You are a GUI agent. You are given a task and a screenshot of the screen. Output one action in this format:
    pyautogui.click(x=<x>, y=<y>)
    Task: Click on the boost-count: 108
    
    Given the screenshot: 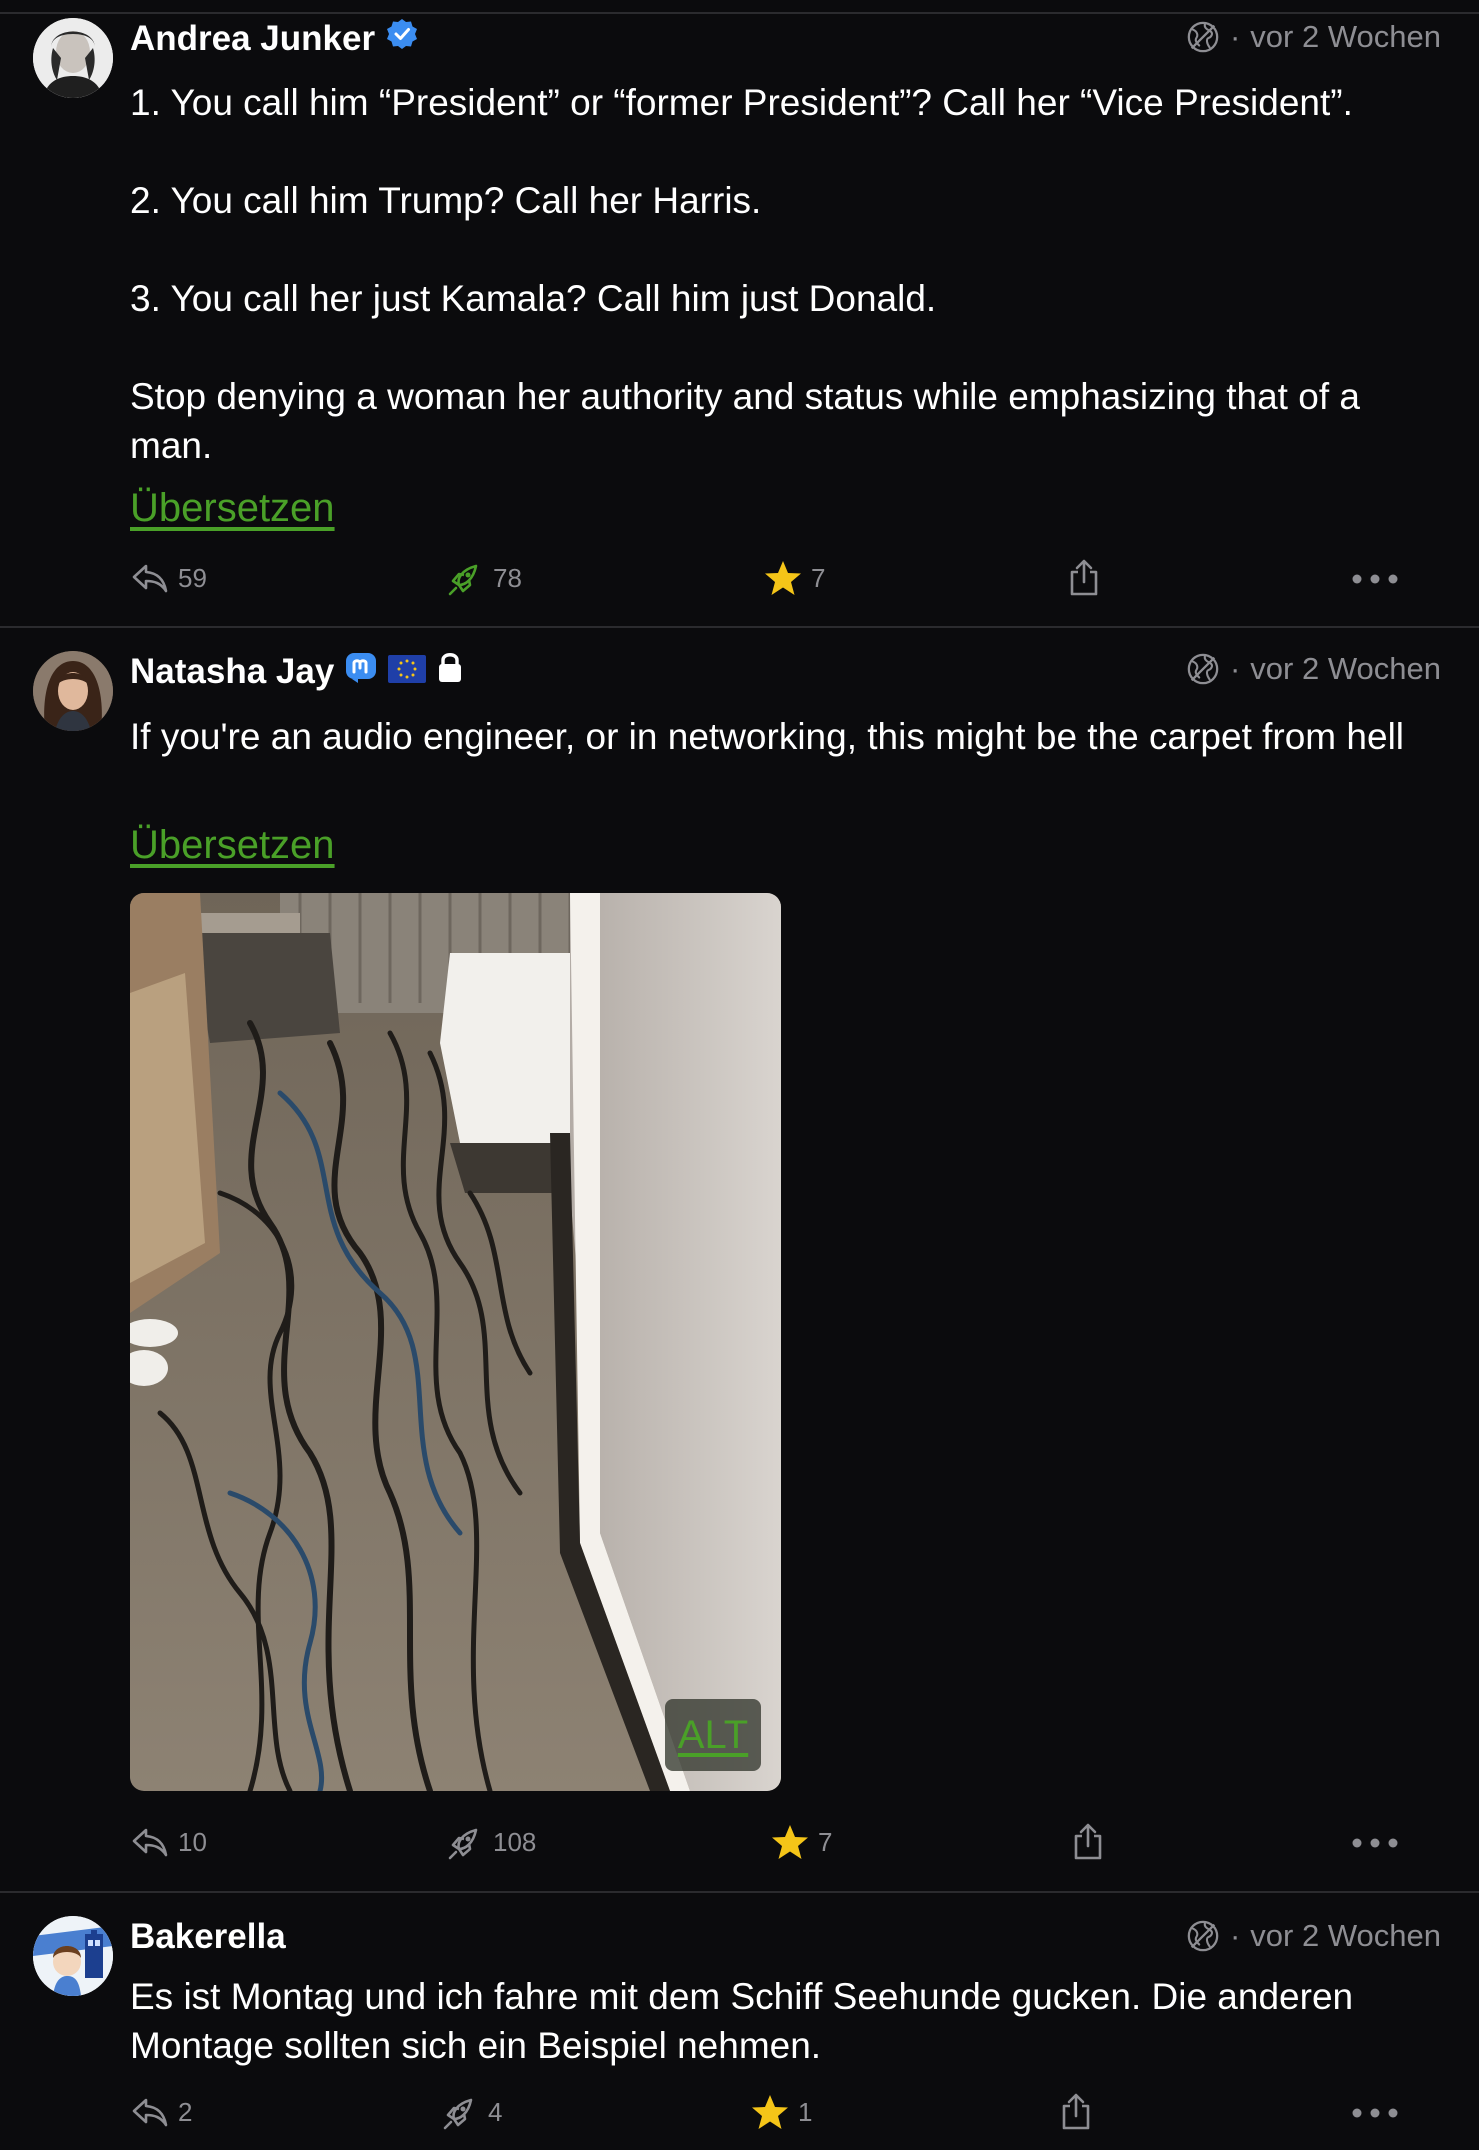 What is the action you would take?
    pyautogui.click(x=515, y=1841)
    